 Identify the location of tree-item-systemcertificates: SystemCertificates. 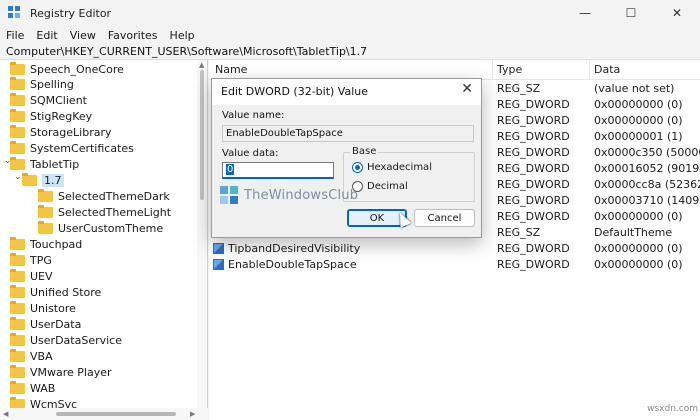
(72, 148).